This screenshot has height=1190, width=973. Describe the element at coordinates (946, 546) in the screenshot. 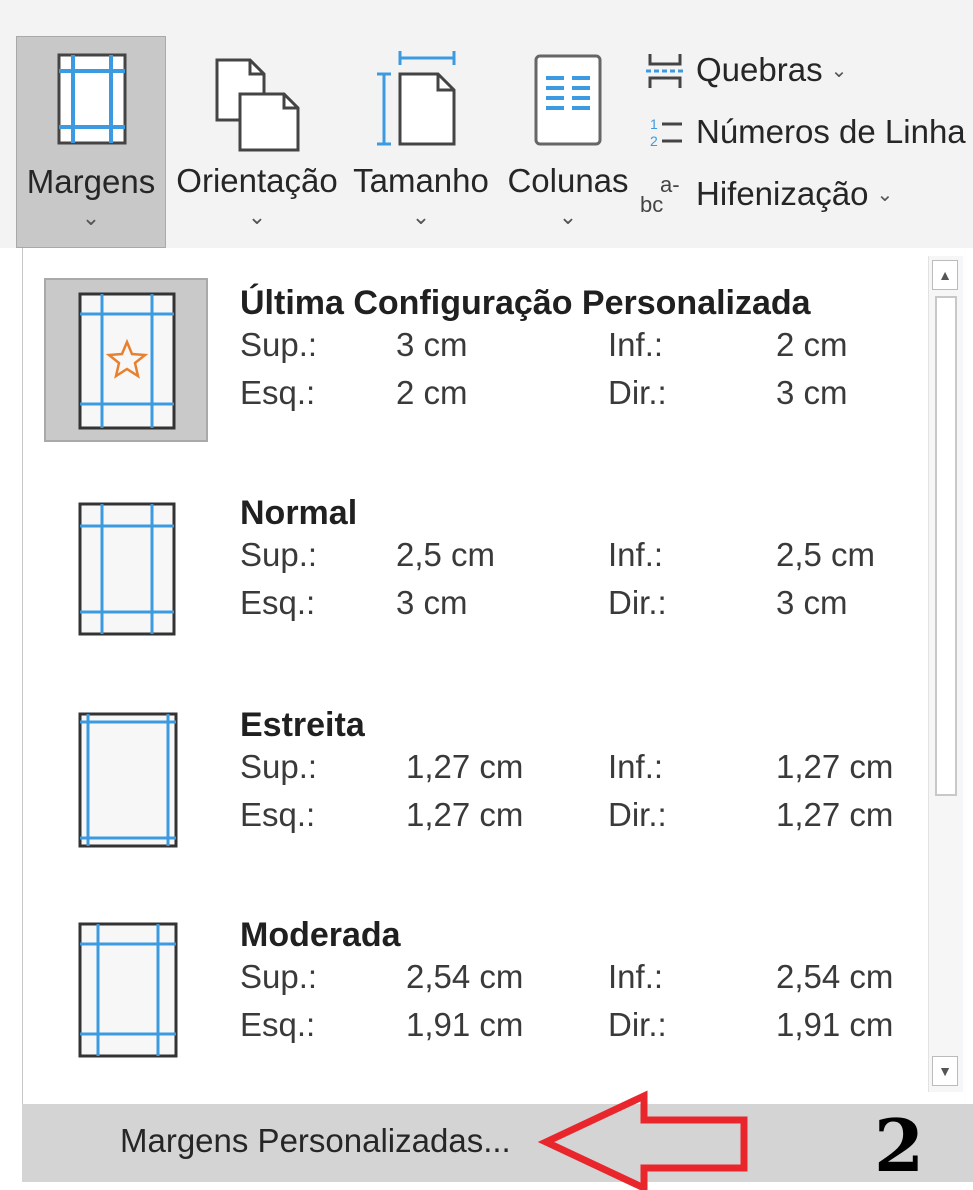

I see `scrollbar-thumb` at that location.